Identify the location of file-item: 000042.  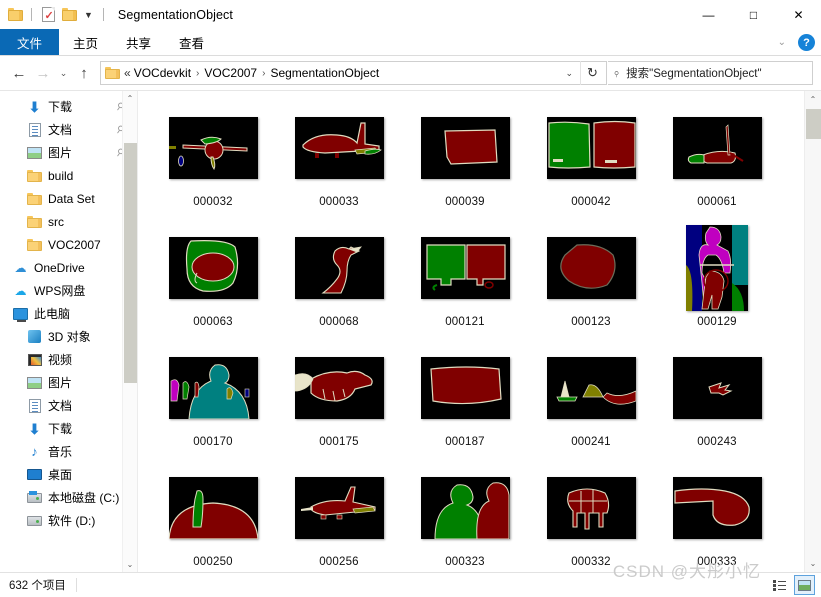
(591, 165).